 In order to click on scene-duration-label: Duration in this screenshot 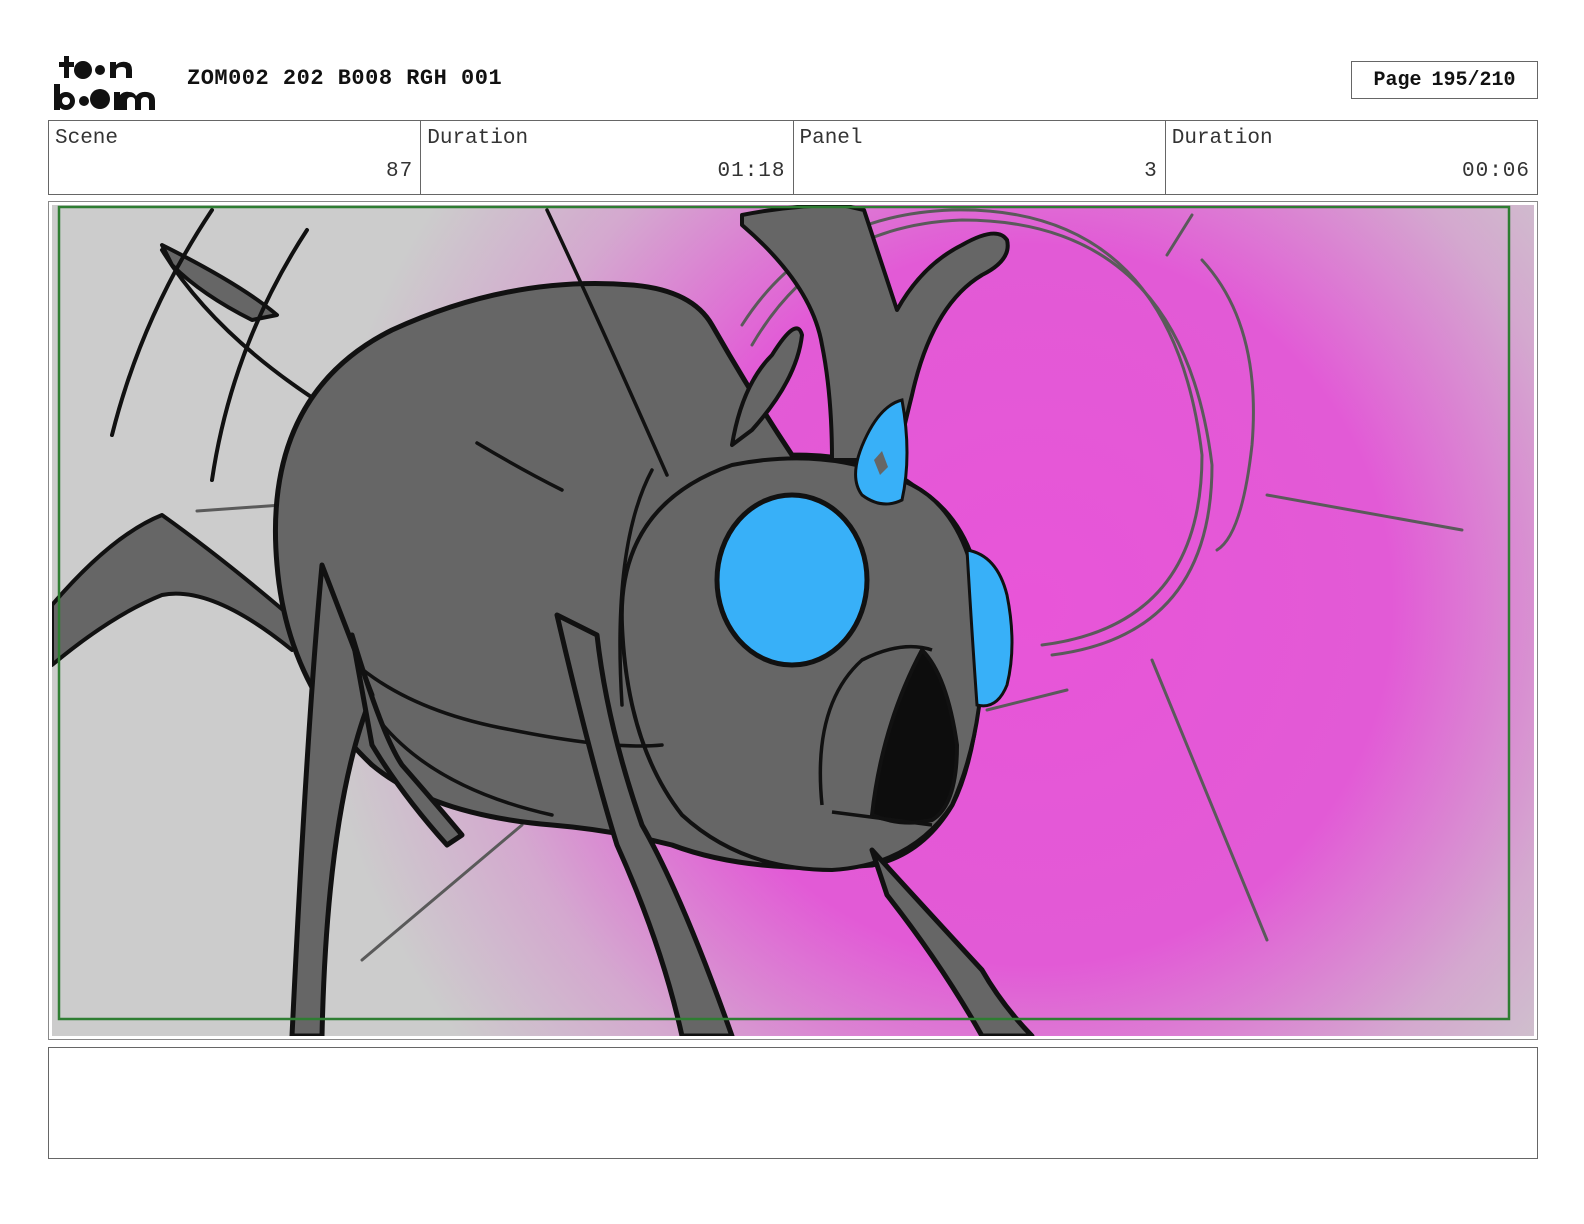, I will do `click(478, 138)`.